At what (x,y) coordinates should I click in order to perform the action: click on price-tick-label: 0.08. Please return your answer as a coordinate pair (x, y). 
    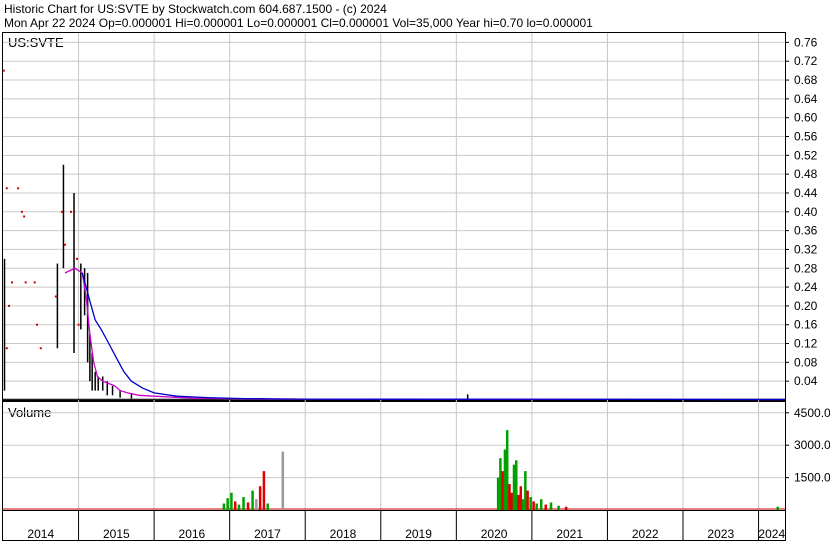
    Looking at the image, I should click on (806, 362).